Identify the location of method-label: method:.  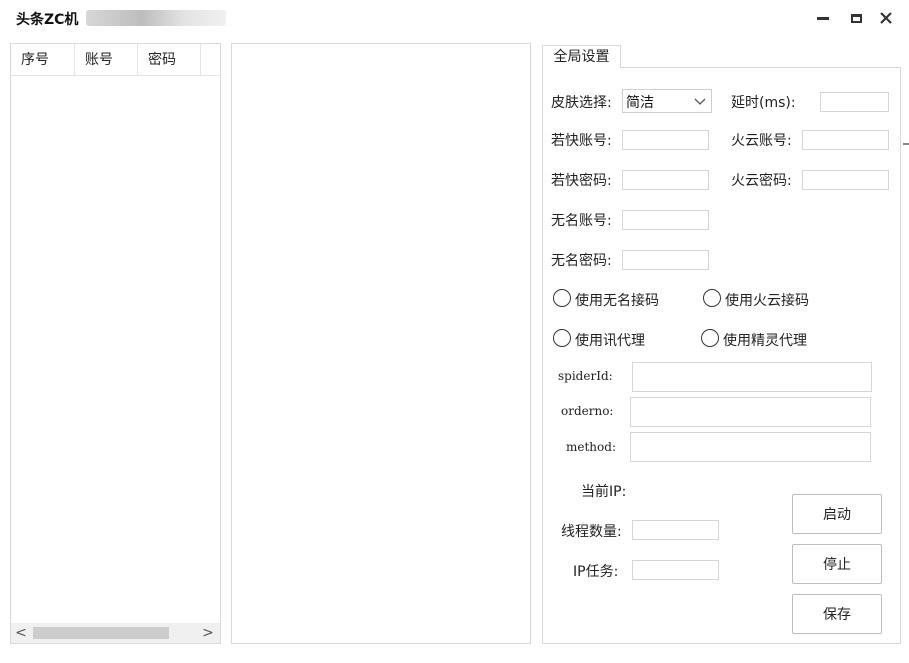
(591, 447).